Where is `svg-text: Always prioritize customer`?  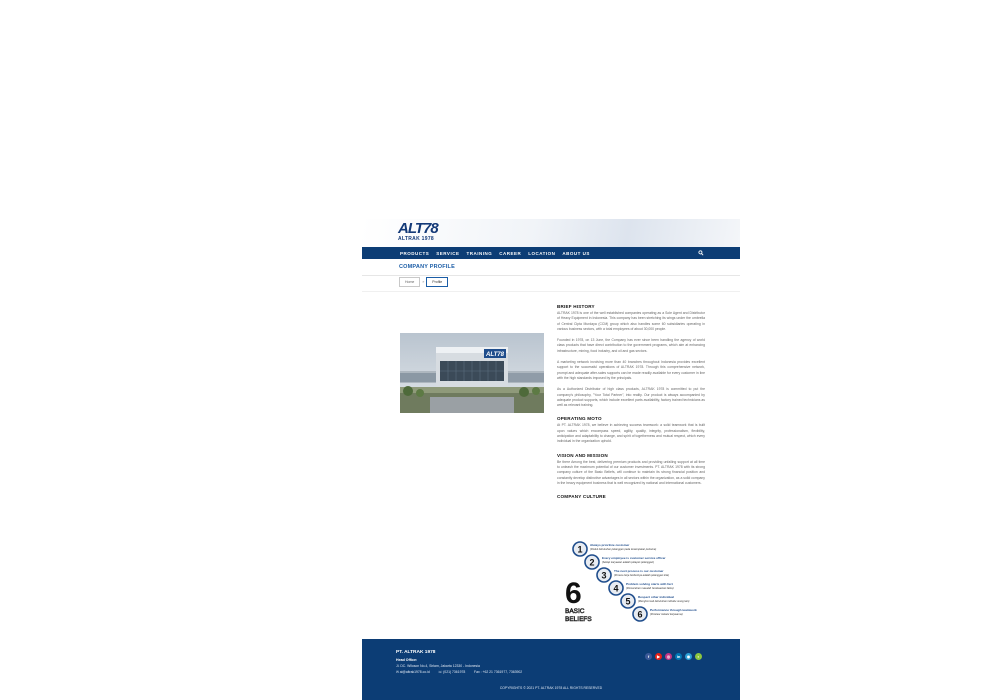 svg-text: Always prioritize customer is located at coordinates (610, 545).